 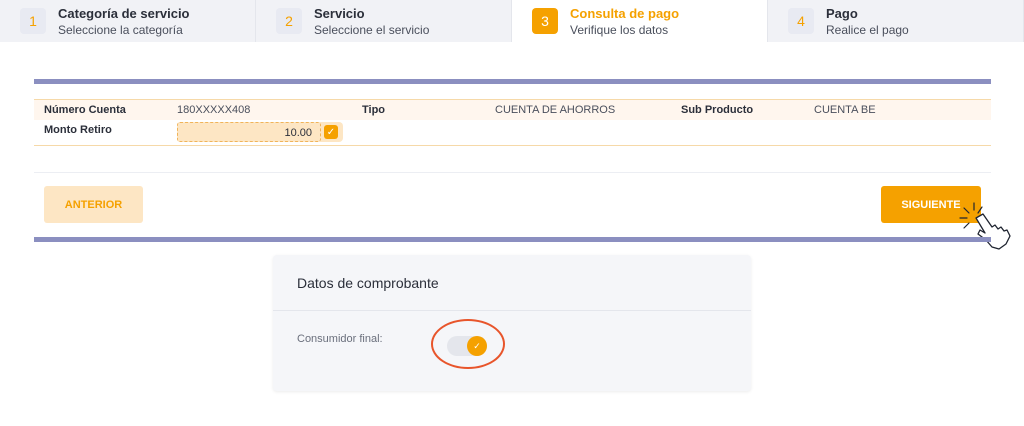 What do you see at coordinates (384, 21) in the screenshot?
I see `step-servicio: 2 Servicio Seleccione el servicio` at bounding box center [384, 21].